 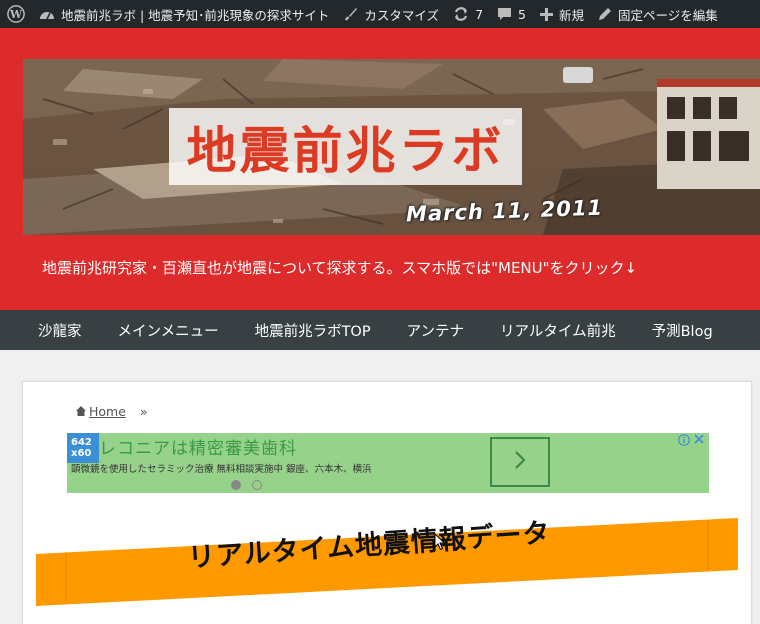 I want to click on new-label: 新規, so click(x=571, y=15).